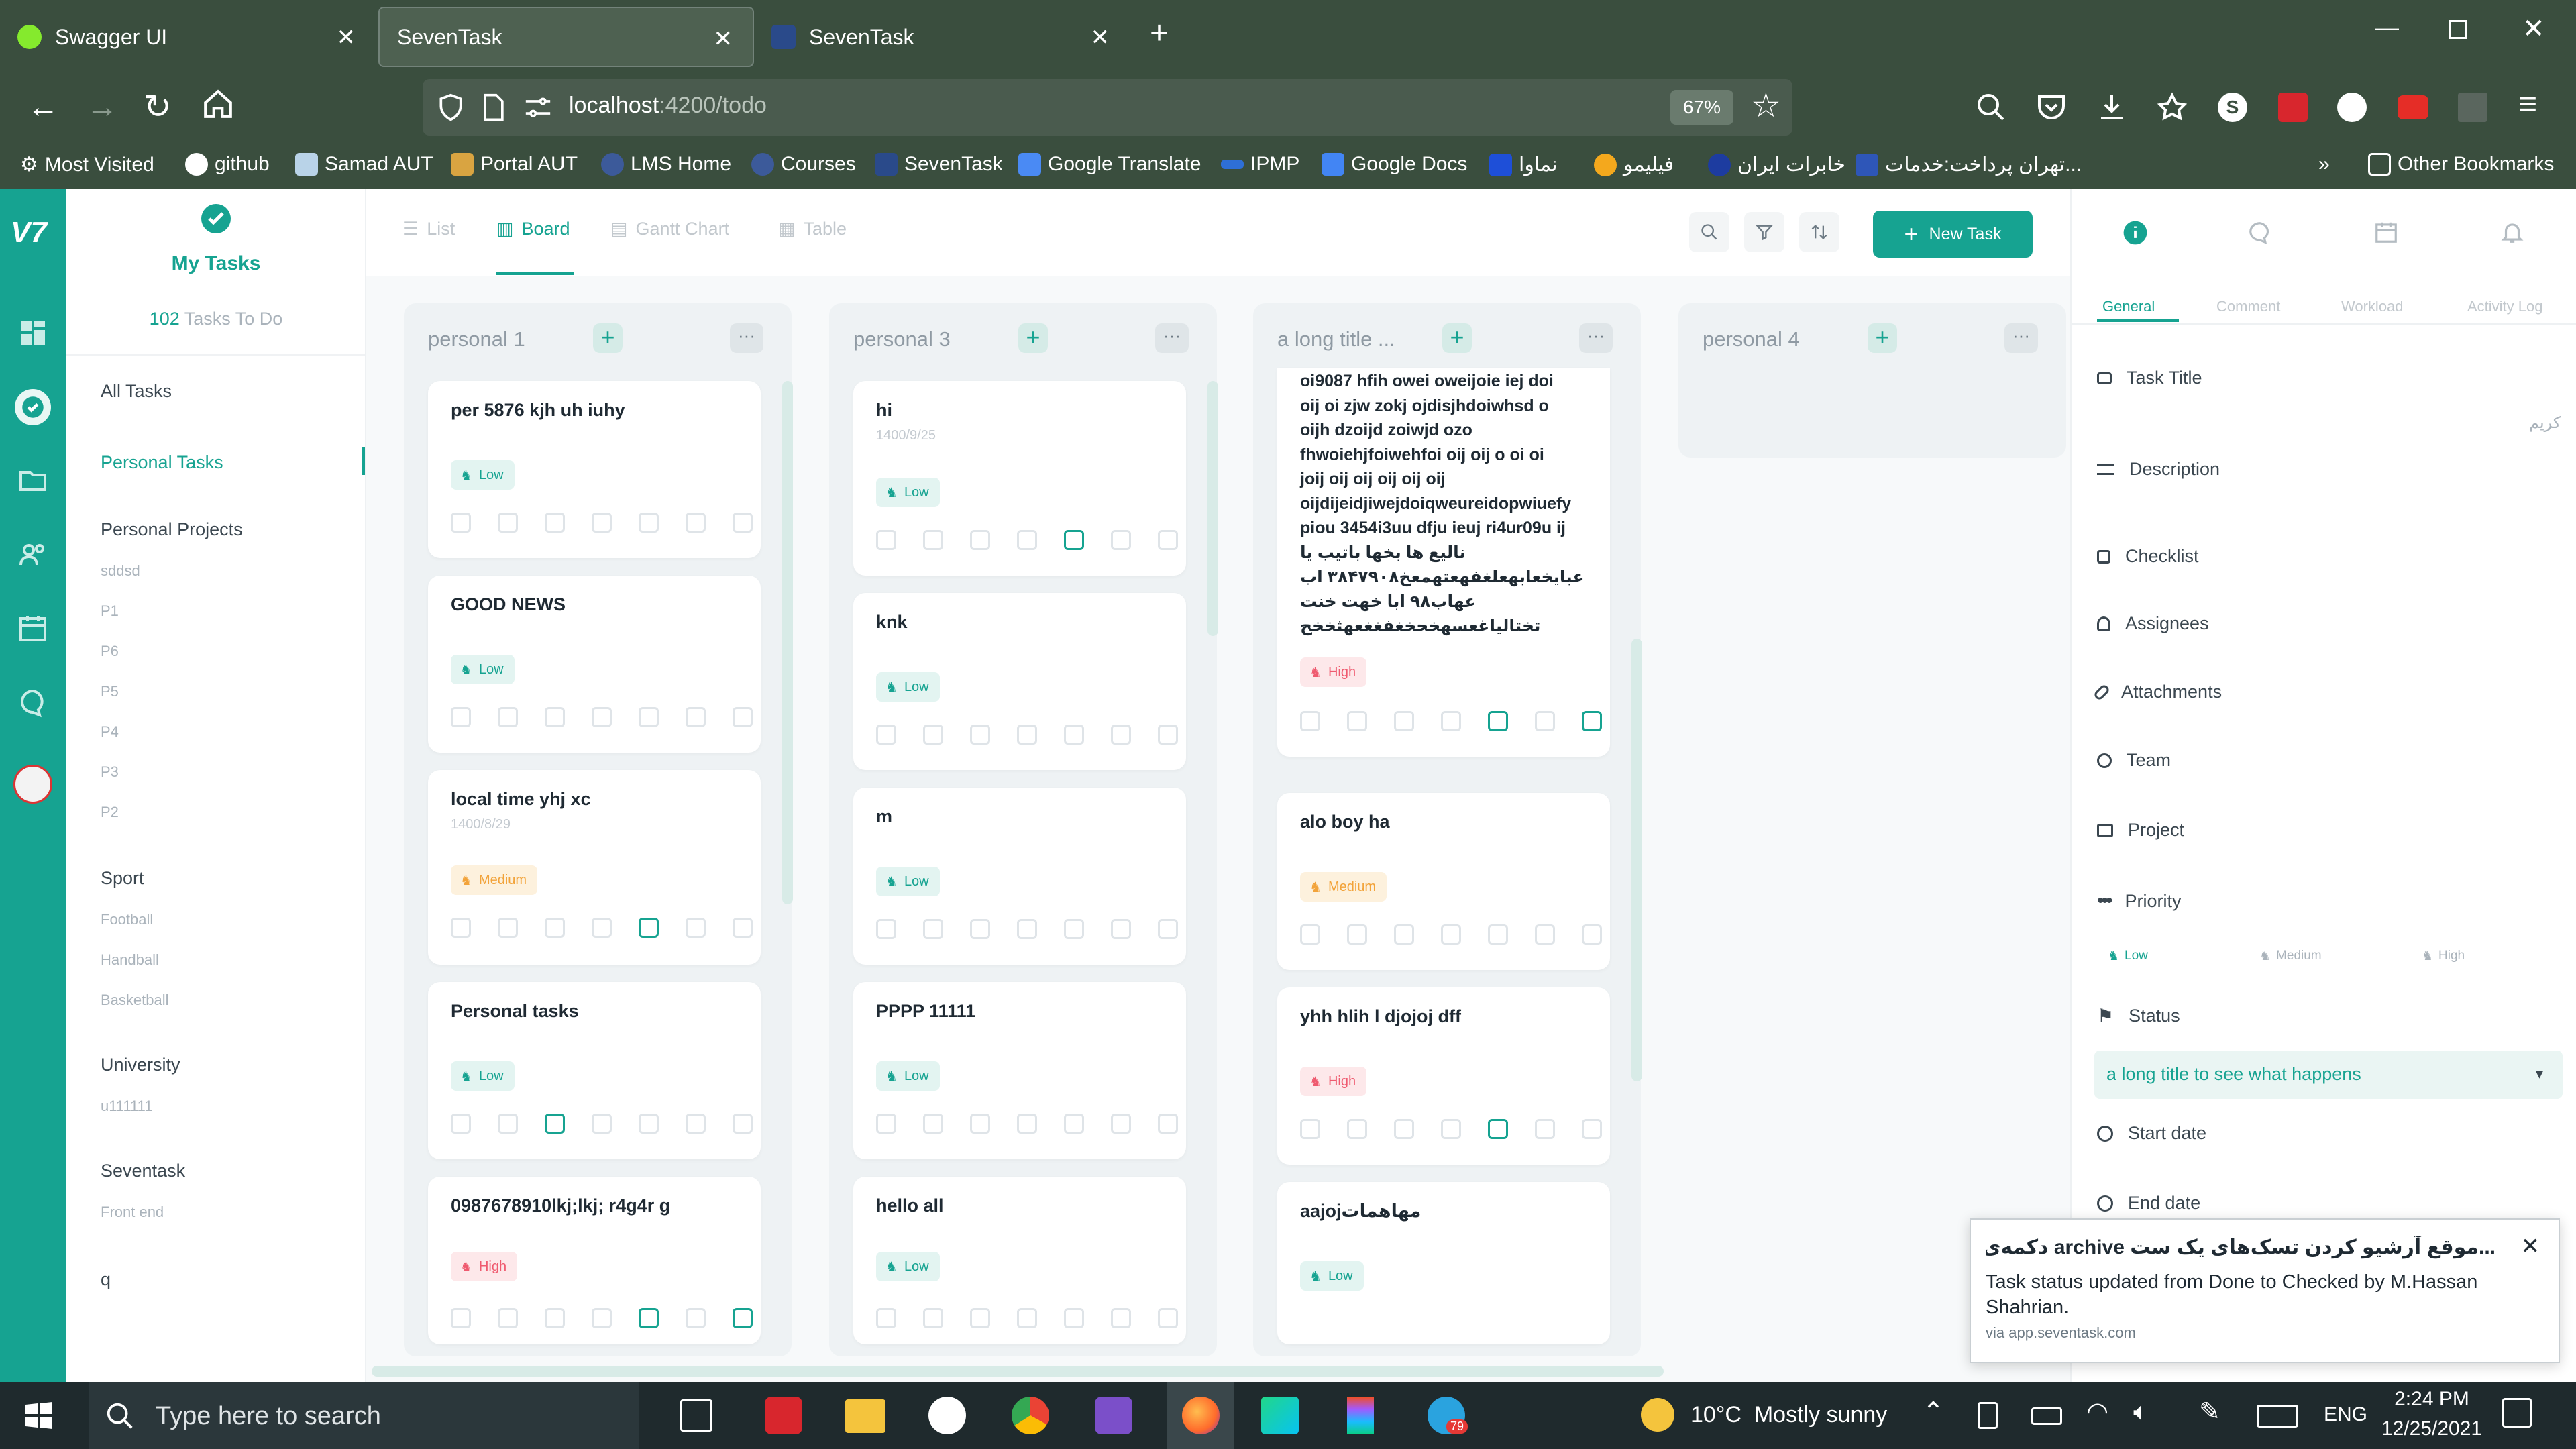 The height and width of the screenshot is (1449, 2576). What do you see at coordinates (110, 732) in the screenshot?
I see `sidebar-project-item: P4` at bounding box center [110, 732].